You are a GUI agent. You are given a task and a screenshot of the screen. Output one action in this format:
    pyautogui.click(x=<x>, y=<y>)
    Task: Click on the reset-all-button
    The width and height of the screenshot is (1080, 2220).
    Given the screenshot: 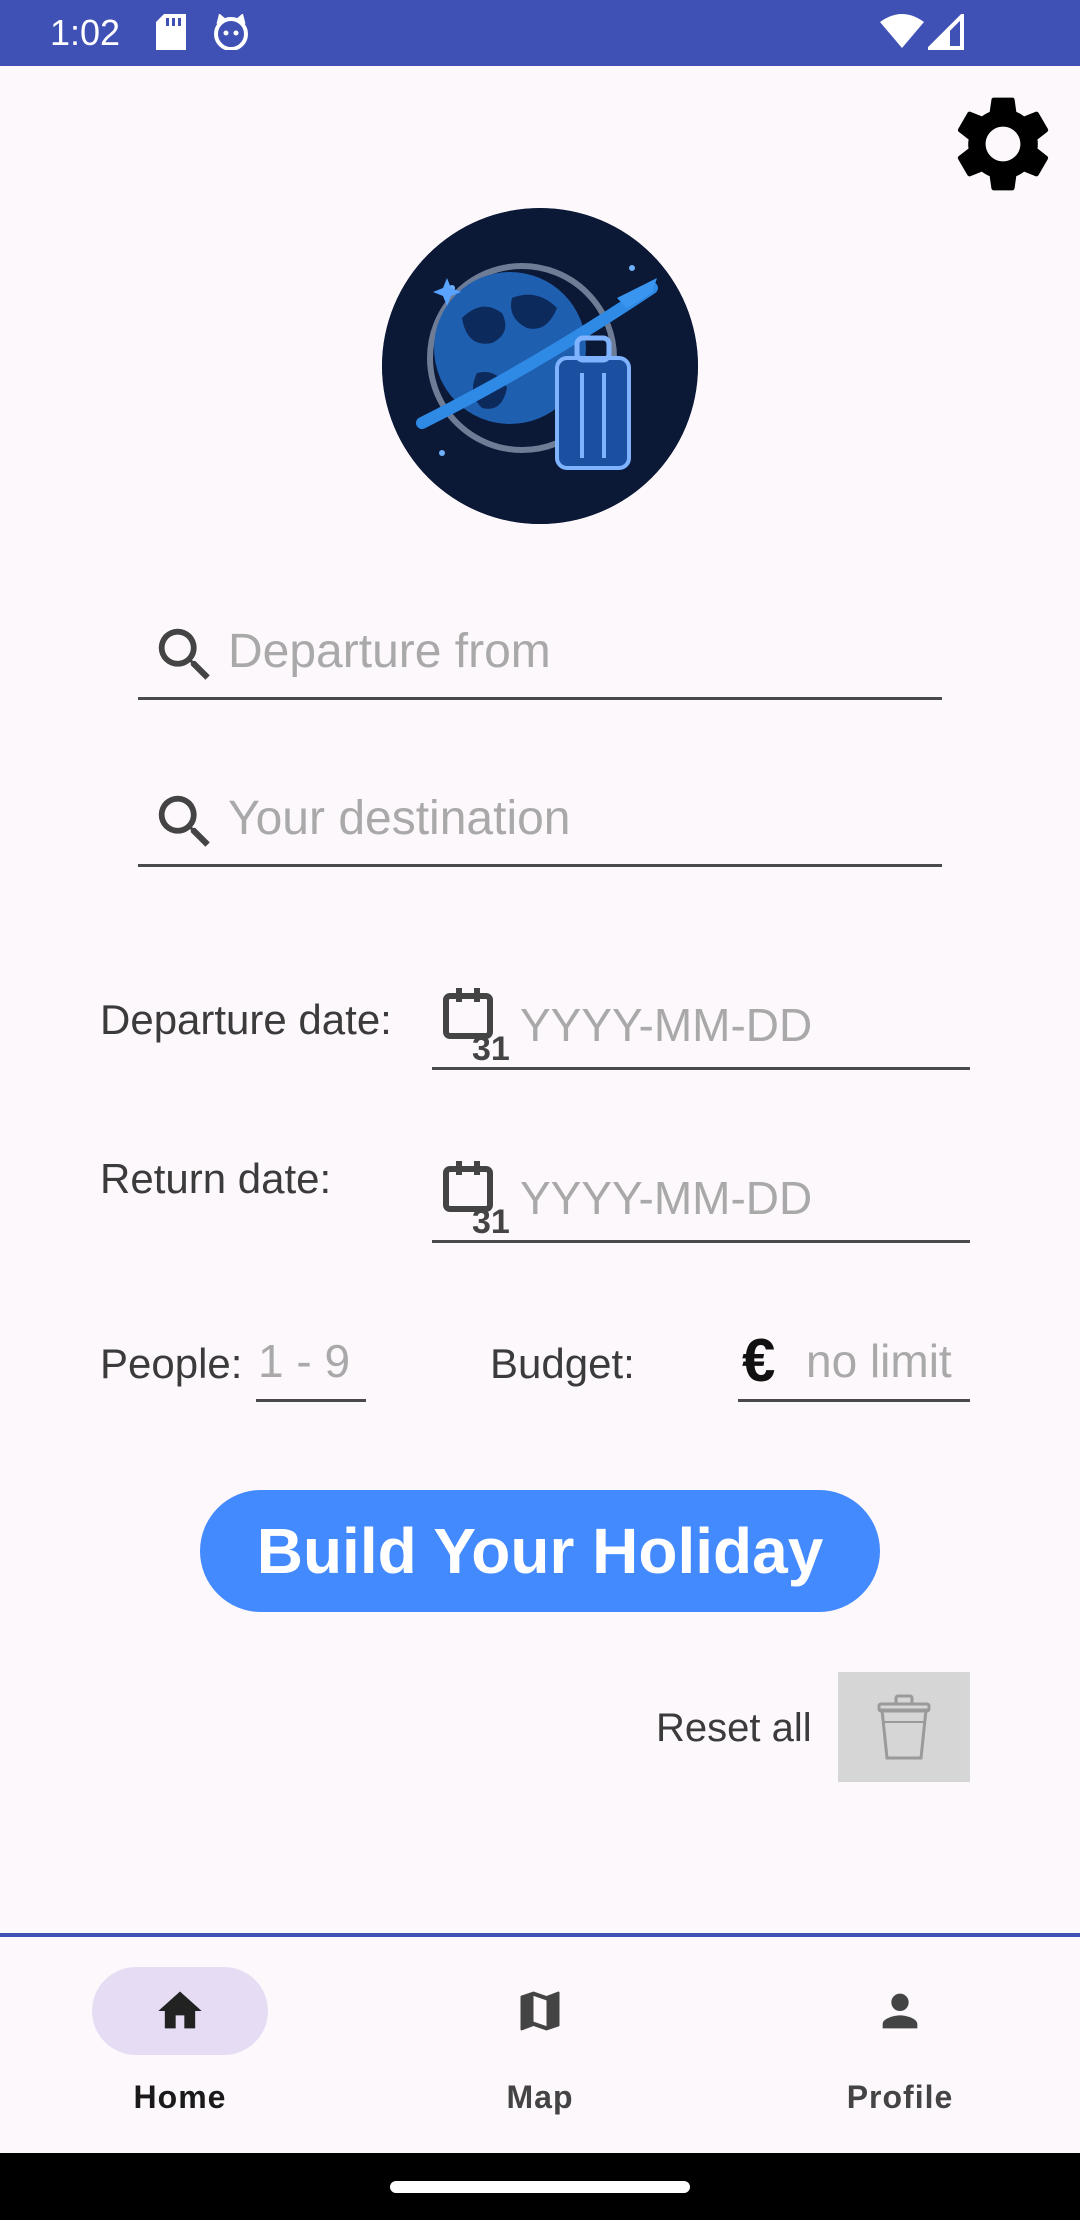 What is the action you would take?
    pyautogui.click(x=904, y=1727)
    